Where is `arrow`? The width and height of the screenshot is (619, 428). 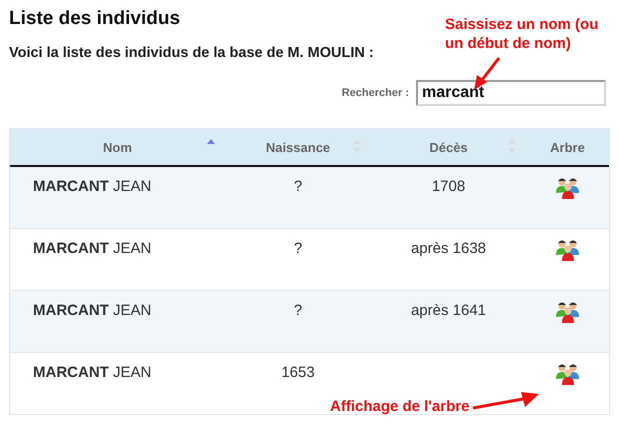 arrow is located at coordinates (506, 401).